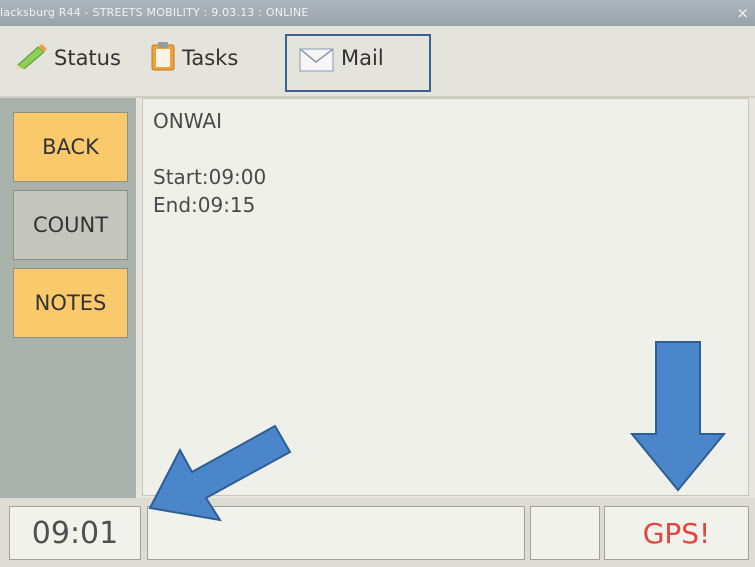  I want to click on tab-mail-label: Mail, so click(362, 58).